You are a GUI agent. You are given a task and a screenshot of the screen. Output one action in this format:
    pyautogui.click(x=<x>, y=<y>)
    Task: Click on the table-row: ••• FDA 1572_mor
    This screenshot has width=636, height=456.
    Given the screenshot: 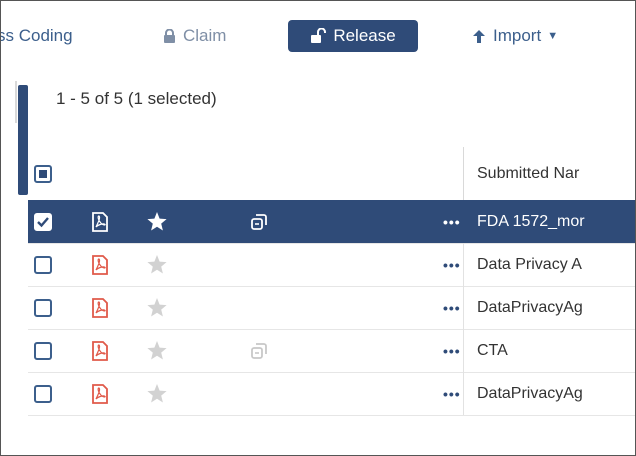 What is the action you would take?
    pyautogui.click(x=331, y=222)
    